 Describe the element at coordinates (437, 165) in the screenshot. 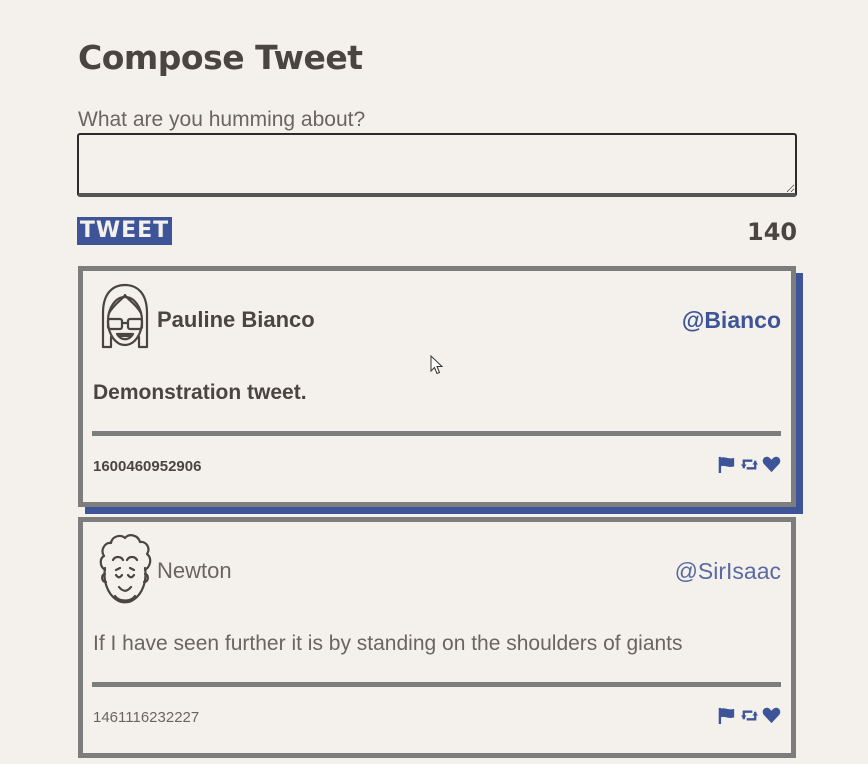

I see `tweet-text-input` at that location.